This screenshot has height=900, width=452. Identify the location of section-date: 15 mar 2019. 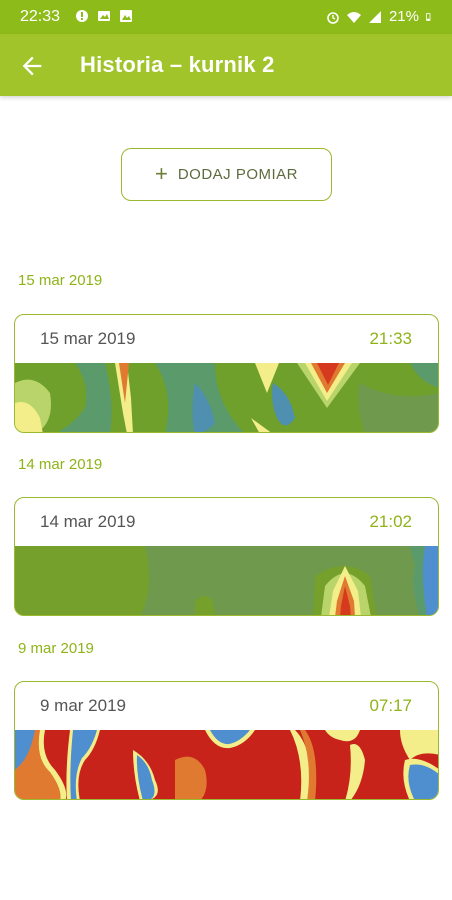
(60, 280).